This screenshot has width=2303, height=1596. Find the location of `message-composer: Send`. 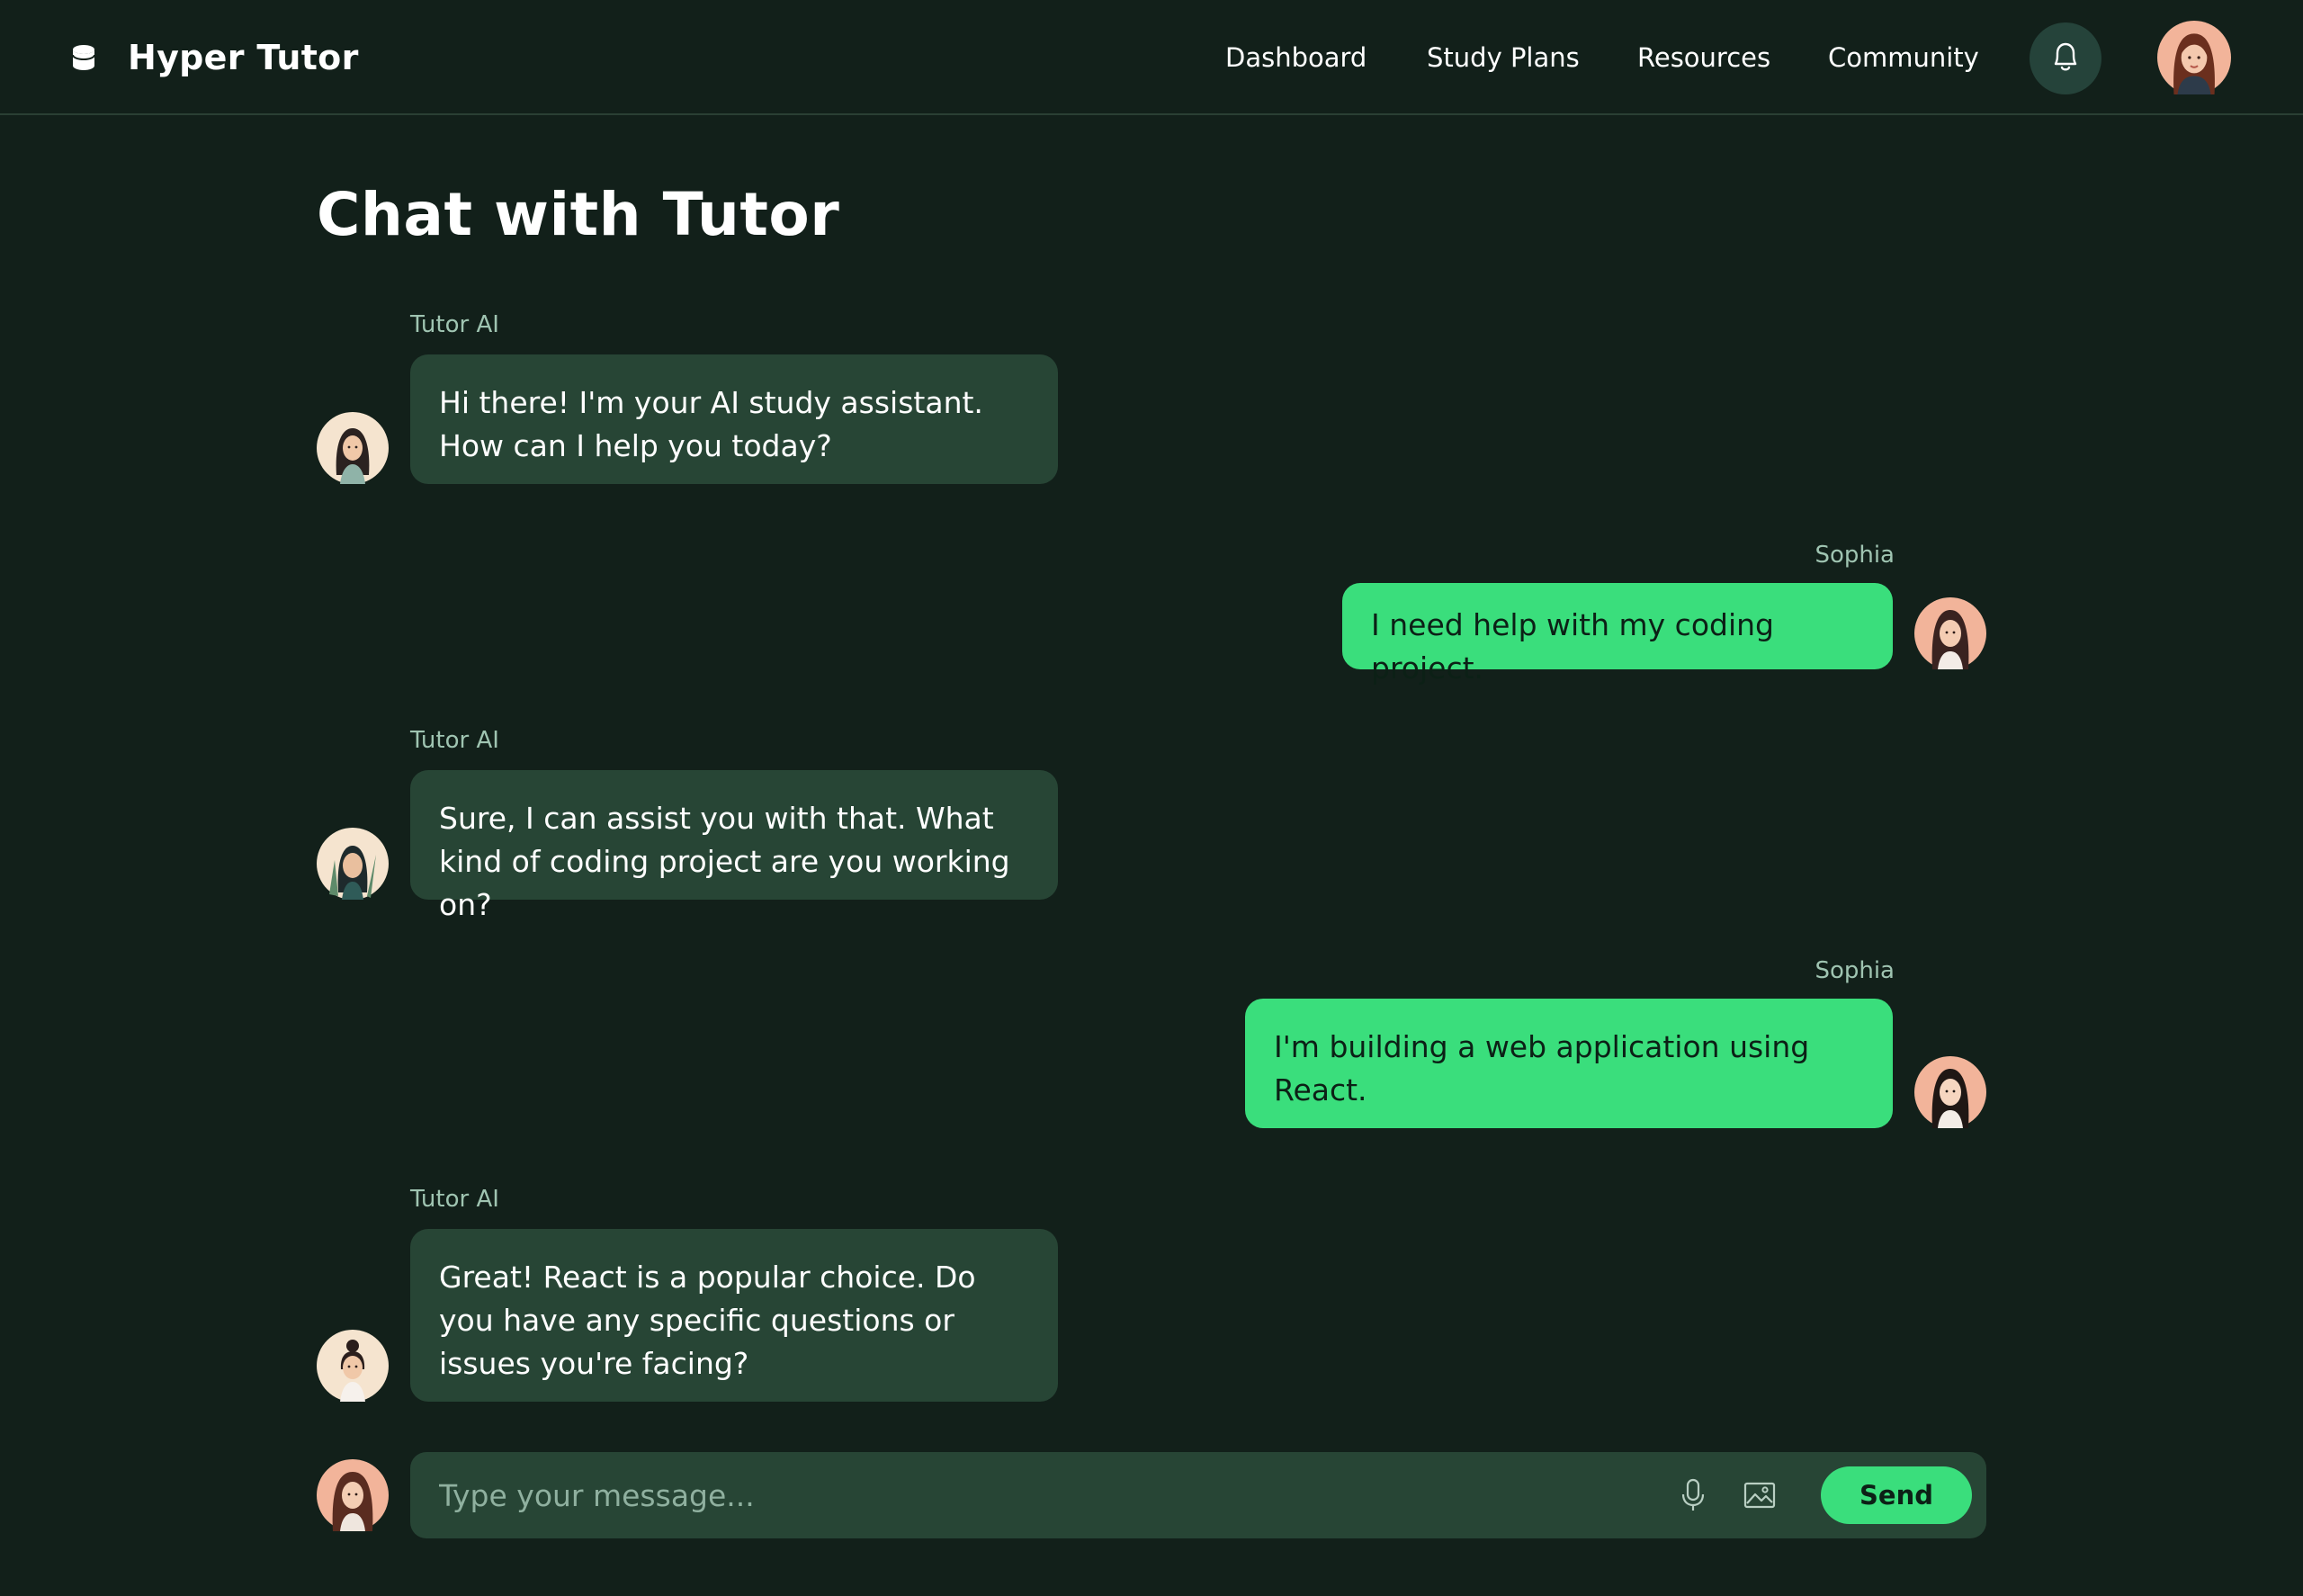

message-composer: Send is located at coordinates (1198, 1495).